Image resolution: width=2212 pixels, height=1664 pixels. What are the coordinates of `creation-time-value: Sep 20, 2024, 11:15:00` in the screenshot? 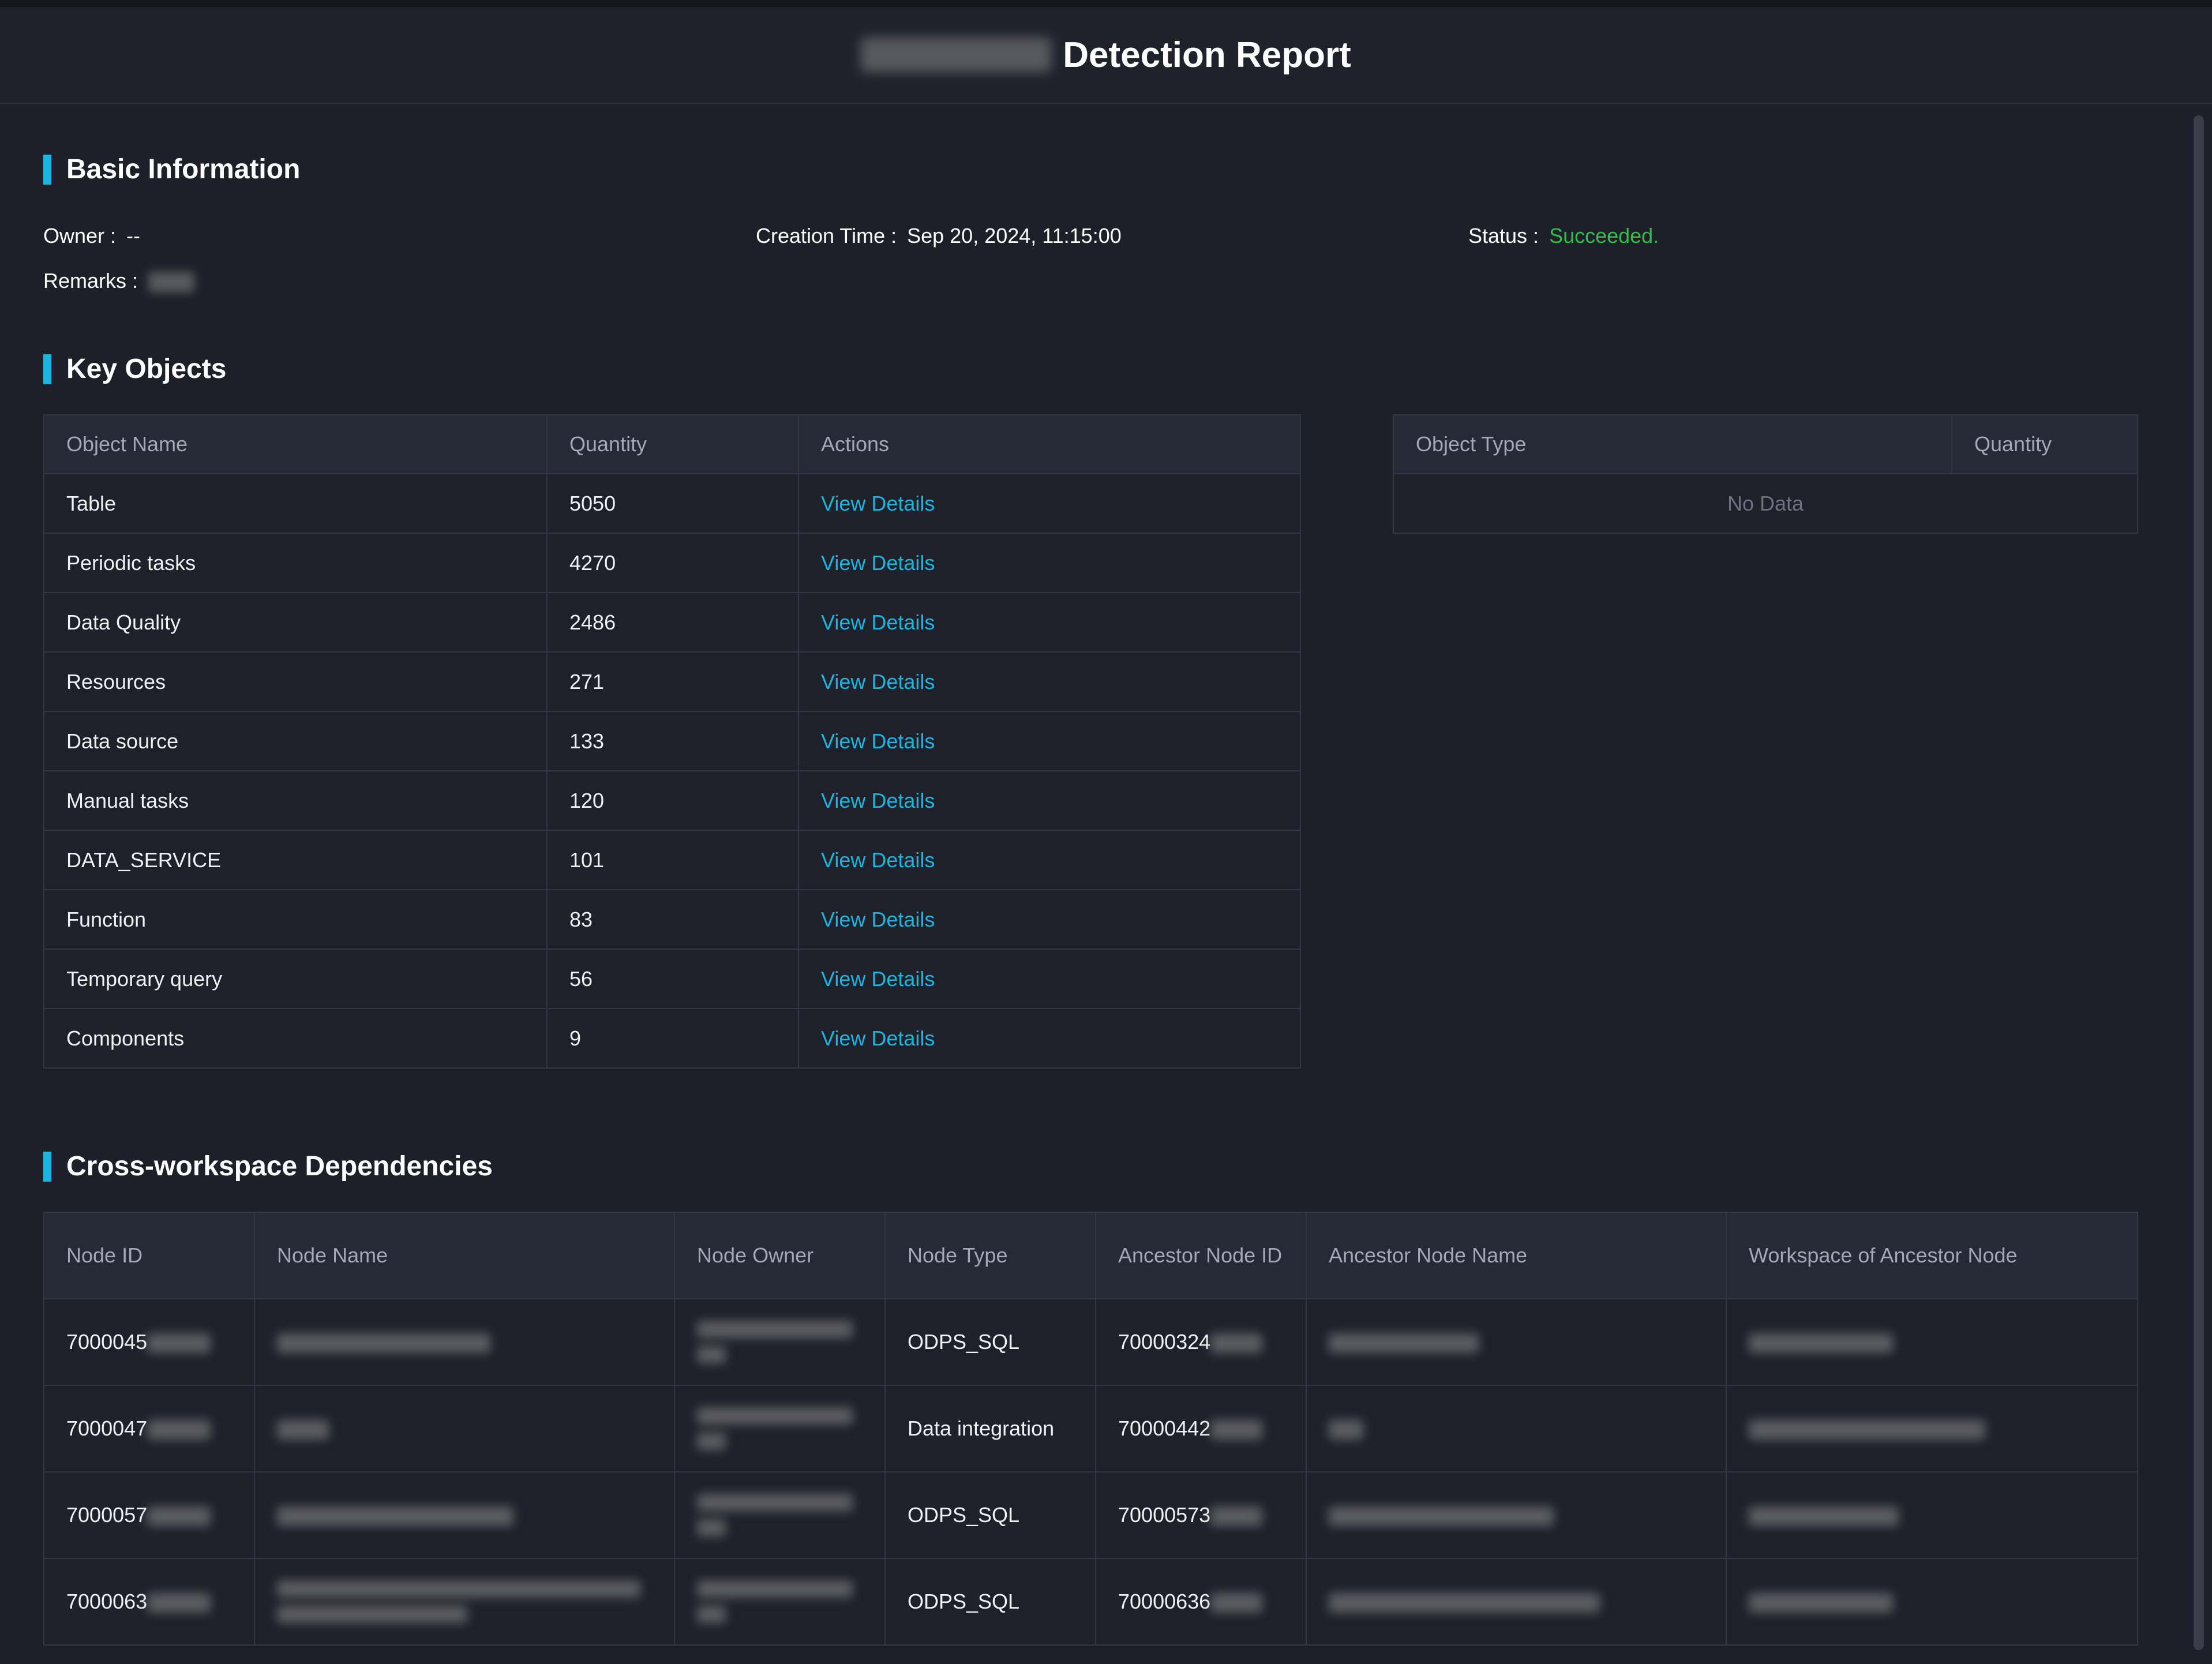 It's located at (1014, 236).